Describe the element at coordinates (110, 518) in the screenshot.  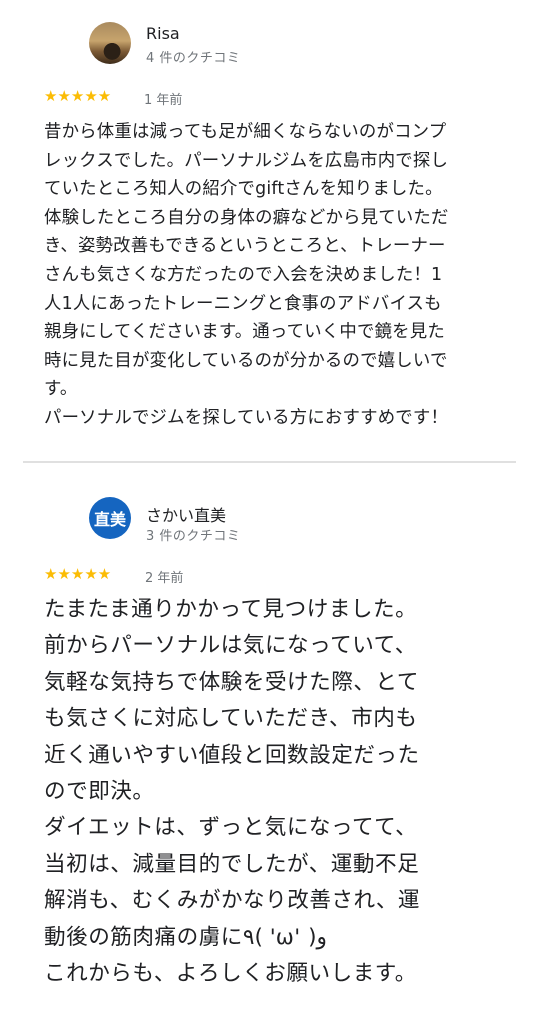
I see `reviewer-avatar: 直美` at that location.